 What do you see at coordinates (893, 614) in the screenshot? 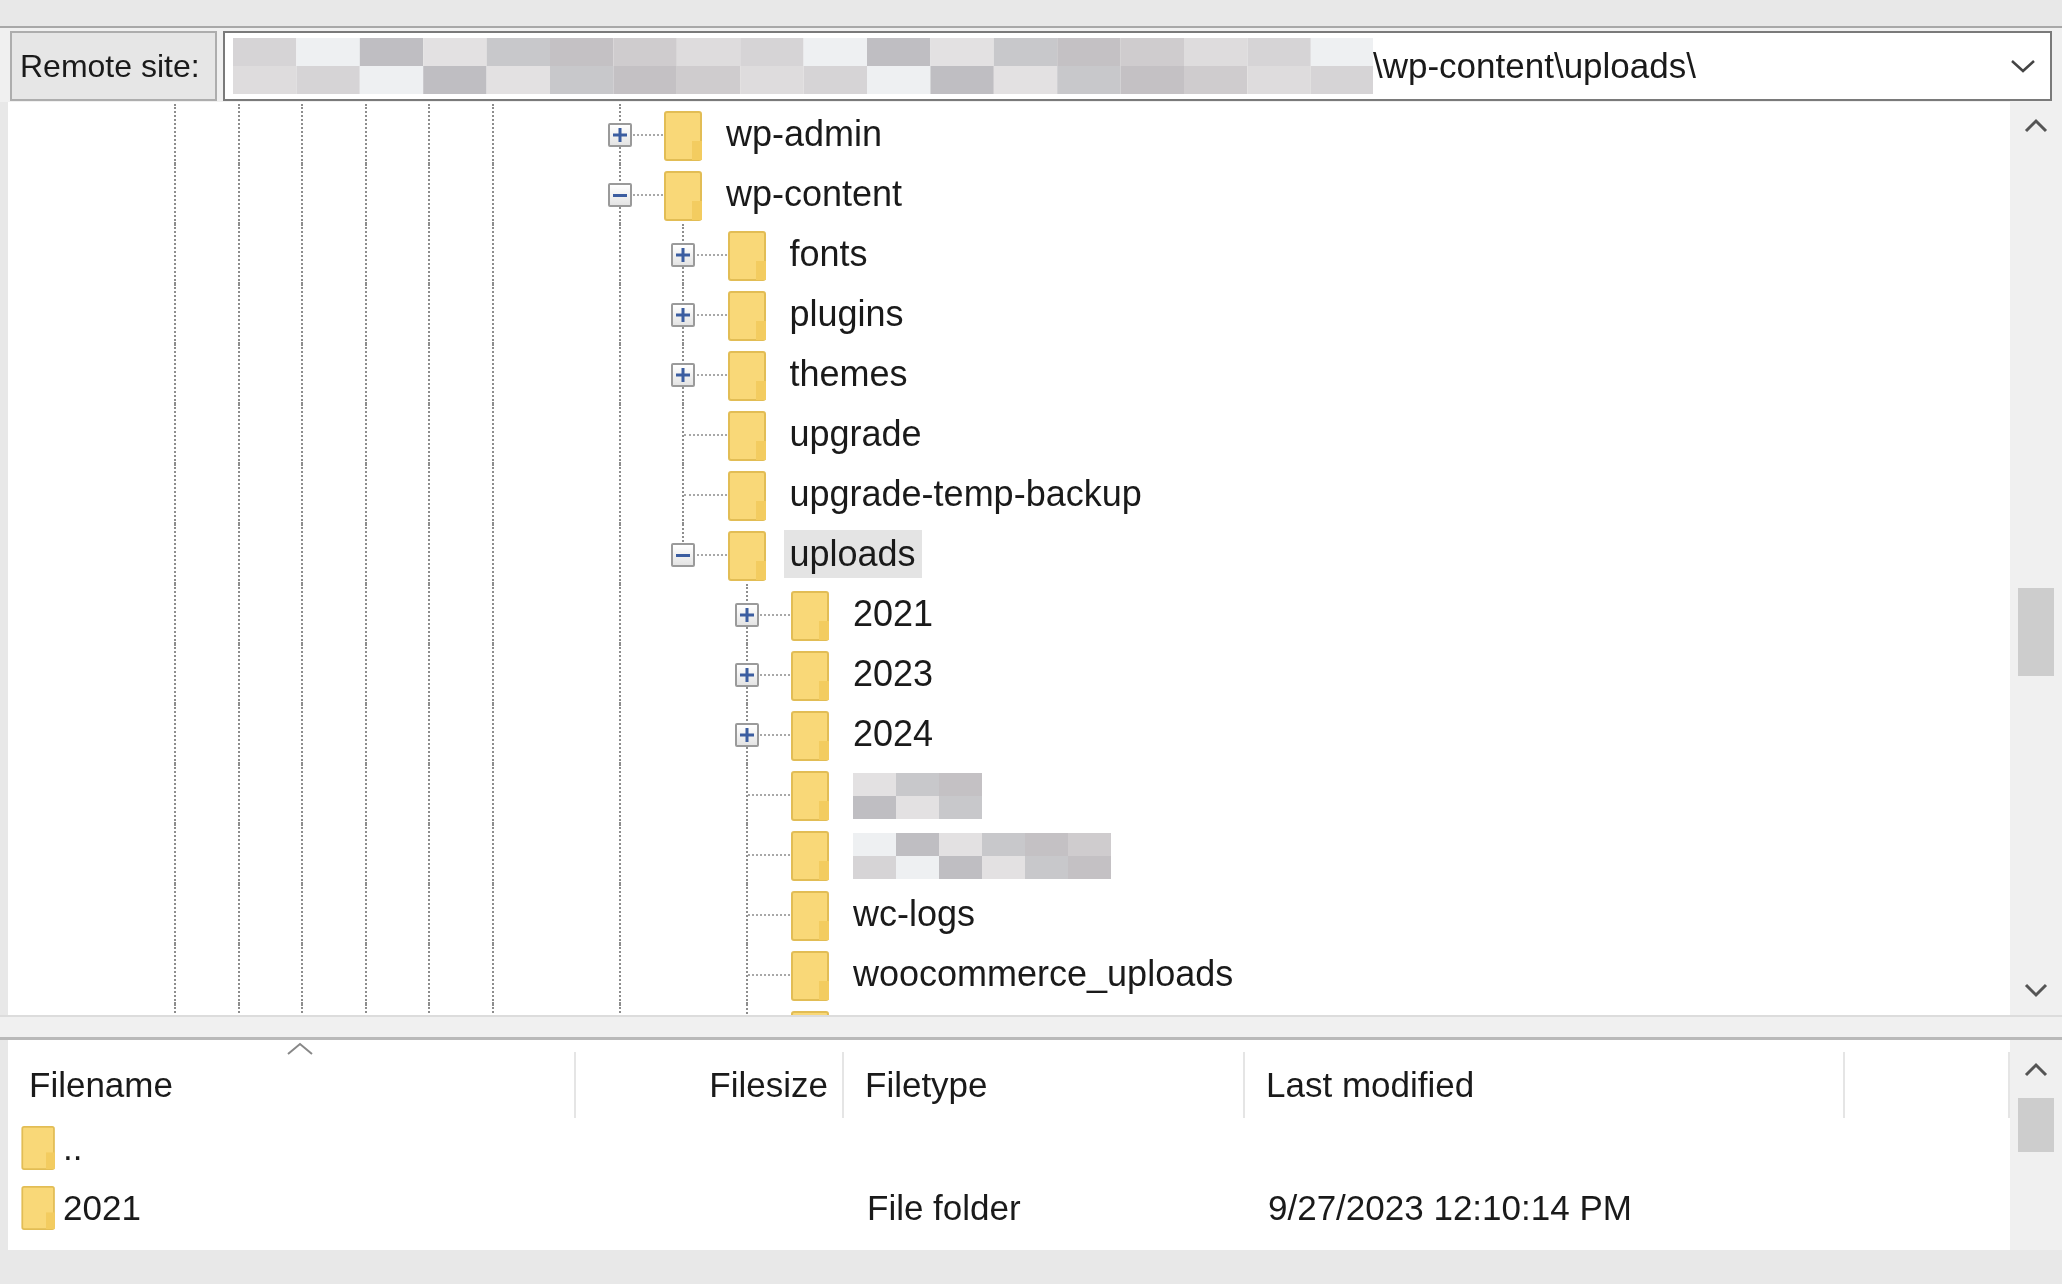
I see `folder-name: 2021` at bounding box center [893, 614].